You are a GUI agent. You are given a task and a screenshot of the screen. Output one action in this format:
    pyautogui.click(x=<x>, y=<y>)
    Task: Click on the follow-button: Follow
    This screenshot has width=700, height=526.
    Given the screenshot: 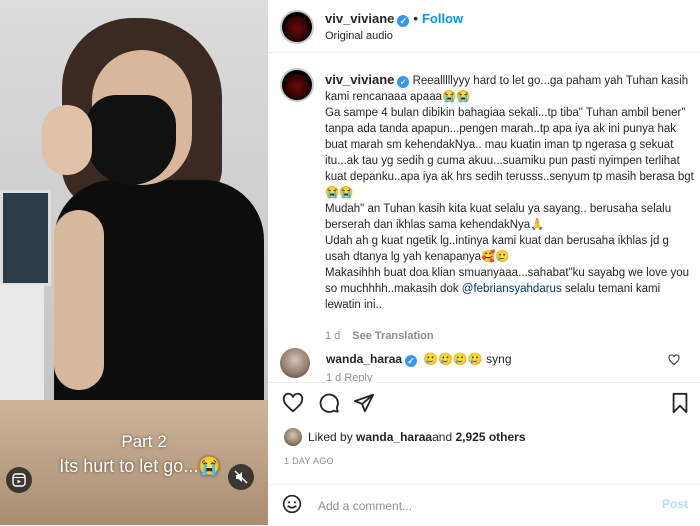 What is the action you would take?
    pyautogui.click(x=442, y=18)
    